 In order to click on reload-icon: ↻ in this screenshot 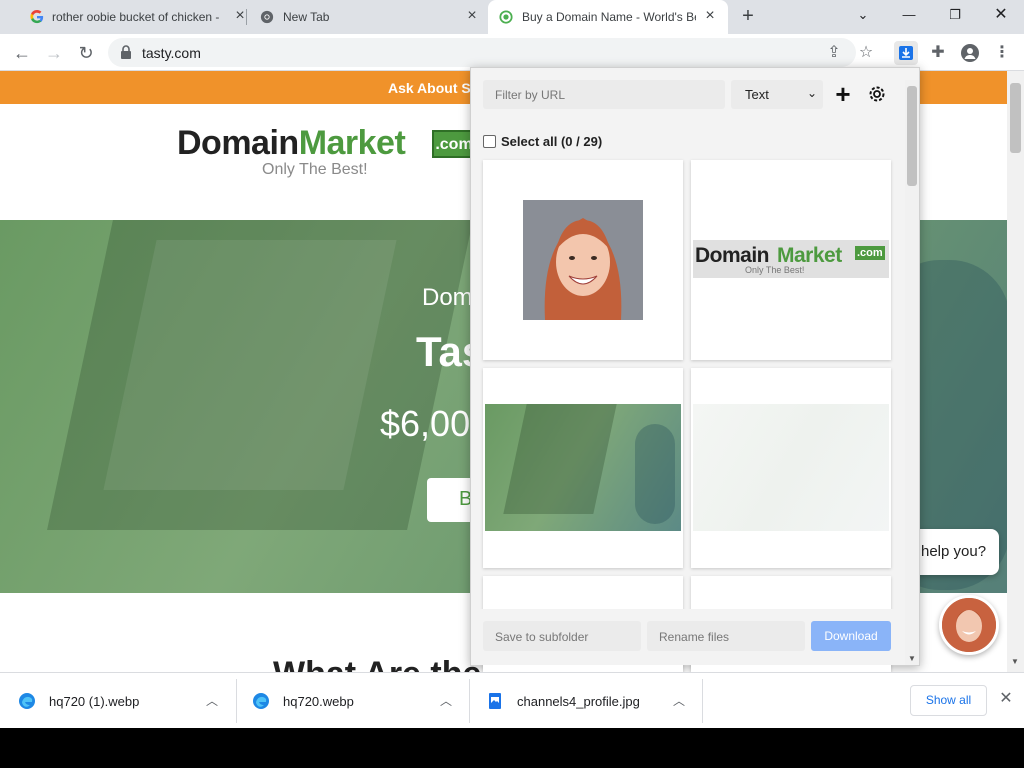, I will do `click(86, 53)`.